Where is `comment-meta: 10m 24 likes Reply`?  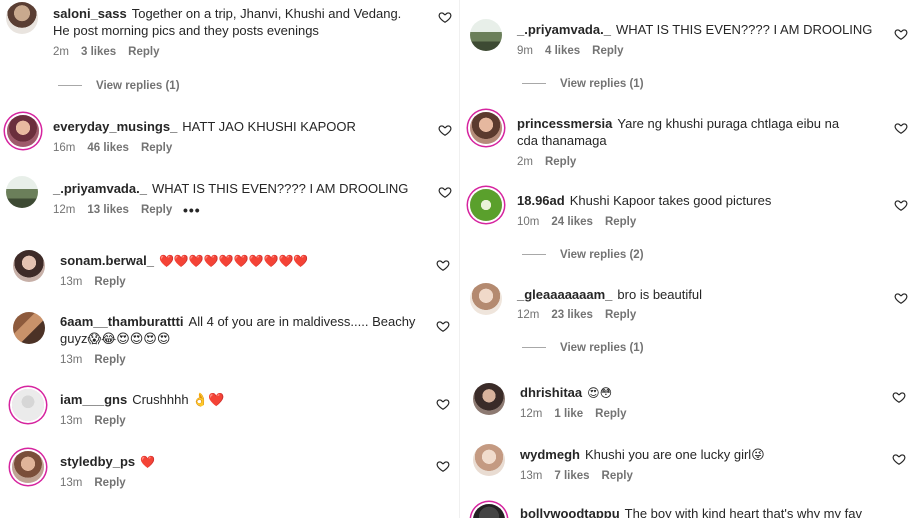 comment-meta: 10m 24 likes Reply is located at coordinates (582, 222).